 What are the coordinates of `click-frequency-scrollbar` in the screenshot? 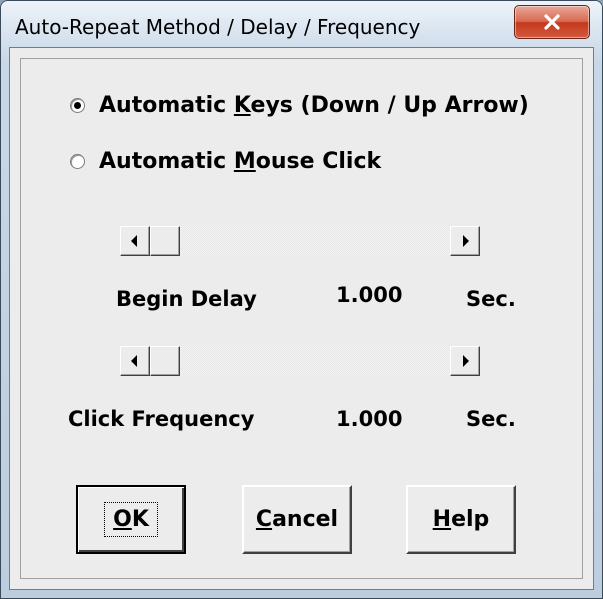 It's located at (300, 361).